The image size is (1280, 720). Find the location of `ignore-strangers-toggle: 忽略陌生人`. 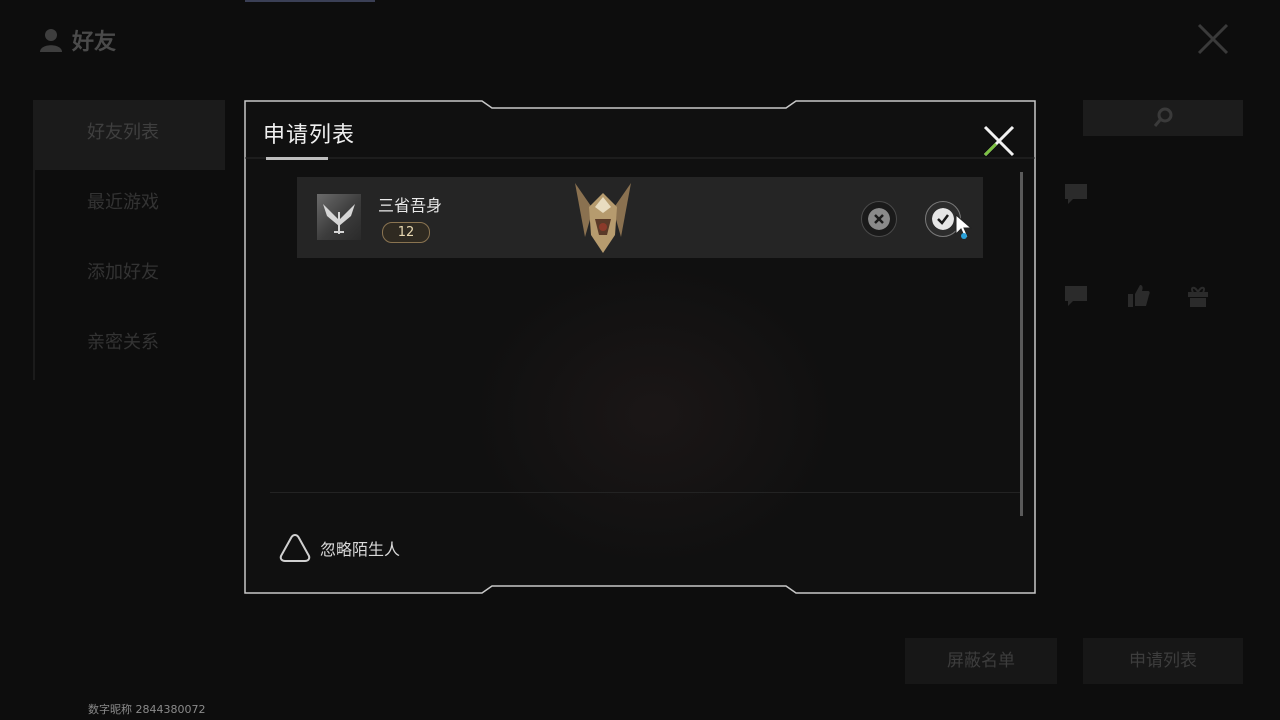

ignore-strangers-toggle: 忽略陌生人 is located at coordinates (339, 548).